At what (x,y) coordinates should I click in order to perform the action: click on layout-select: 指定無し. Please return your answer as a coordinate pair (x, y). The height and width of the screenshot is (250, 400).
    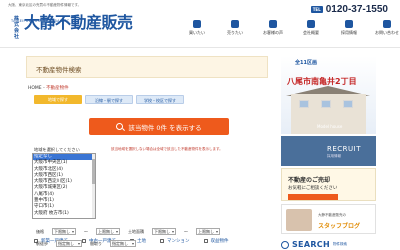
    Looking at the image, I should click on (123, 243).